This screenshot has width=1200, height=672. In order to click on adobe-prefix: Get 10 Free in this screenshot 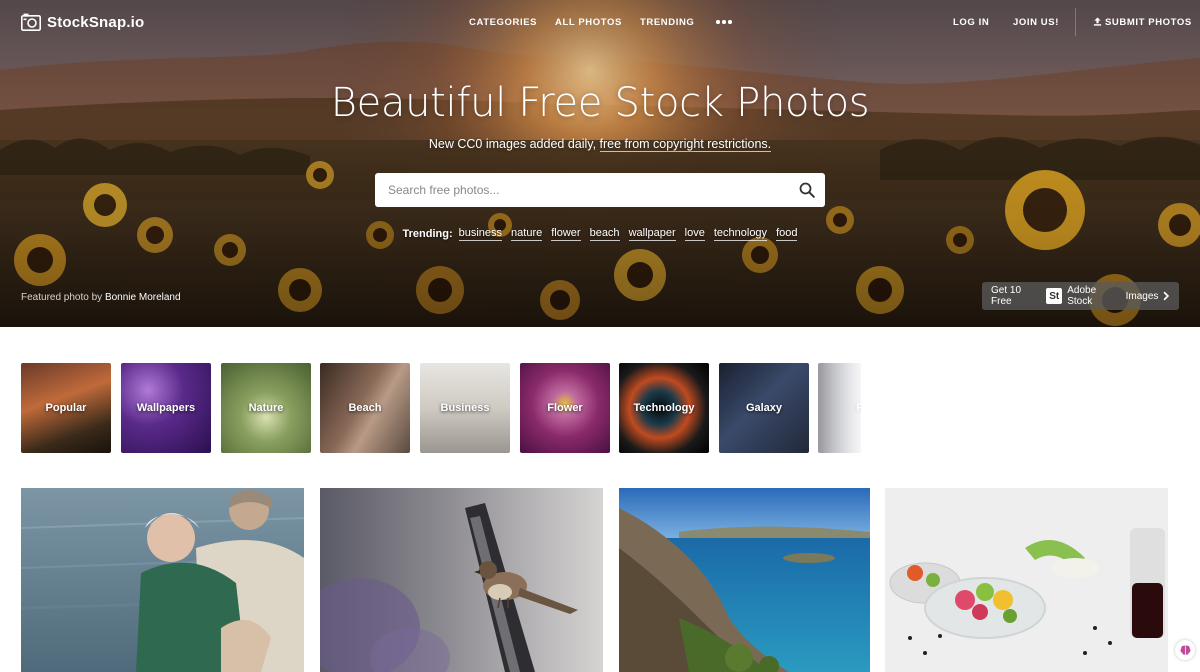, I will do `click(1006, 296)`.